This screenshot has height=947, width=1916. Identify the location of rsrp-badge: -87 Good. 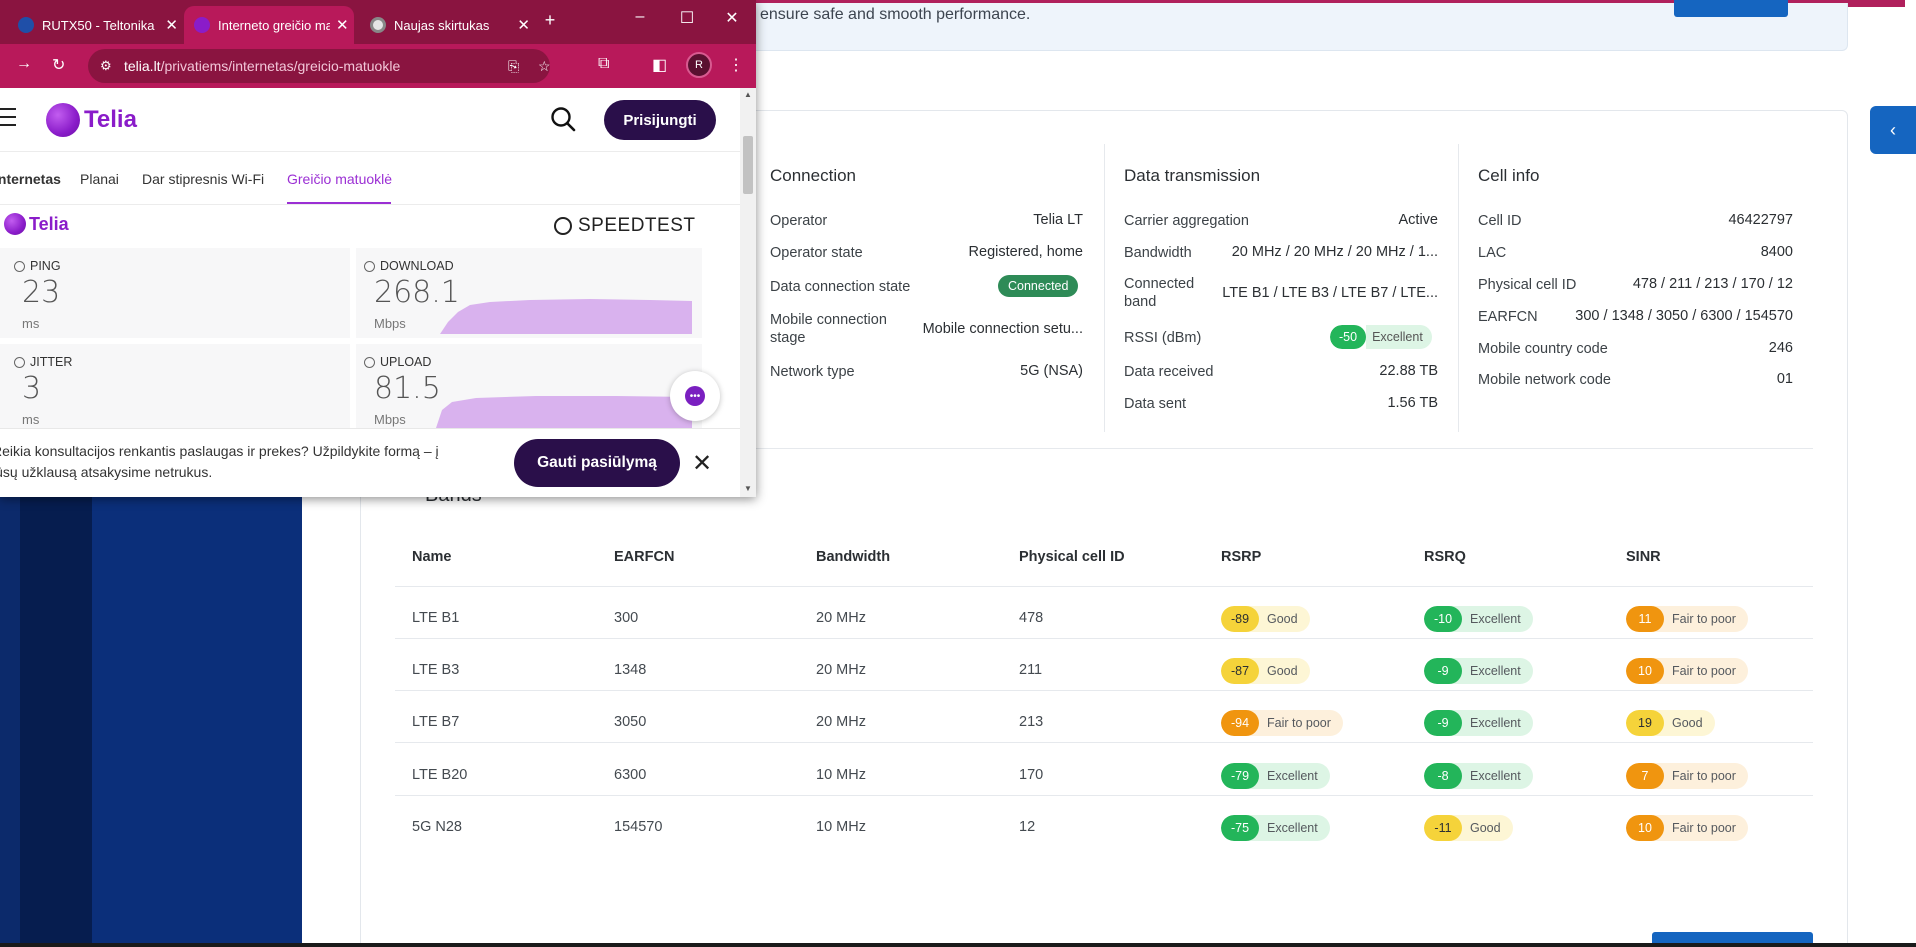
(1265, 671).